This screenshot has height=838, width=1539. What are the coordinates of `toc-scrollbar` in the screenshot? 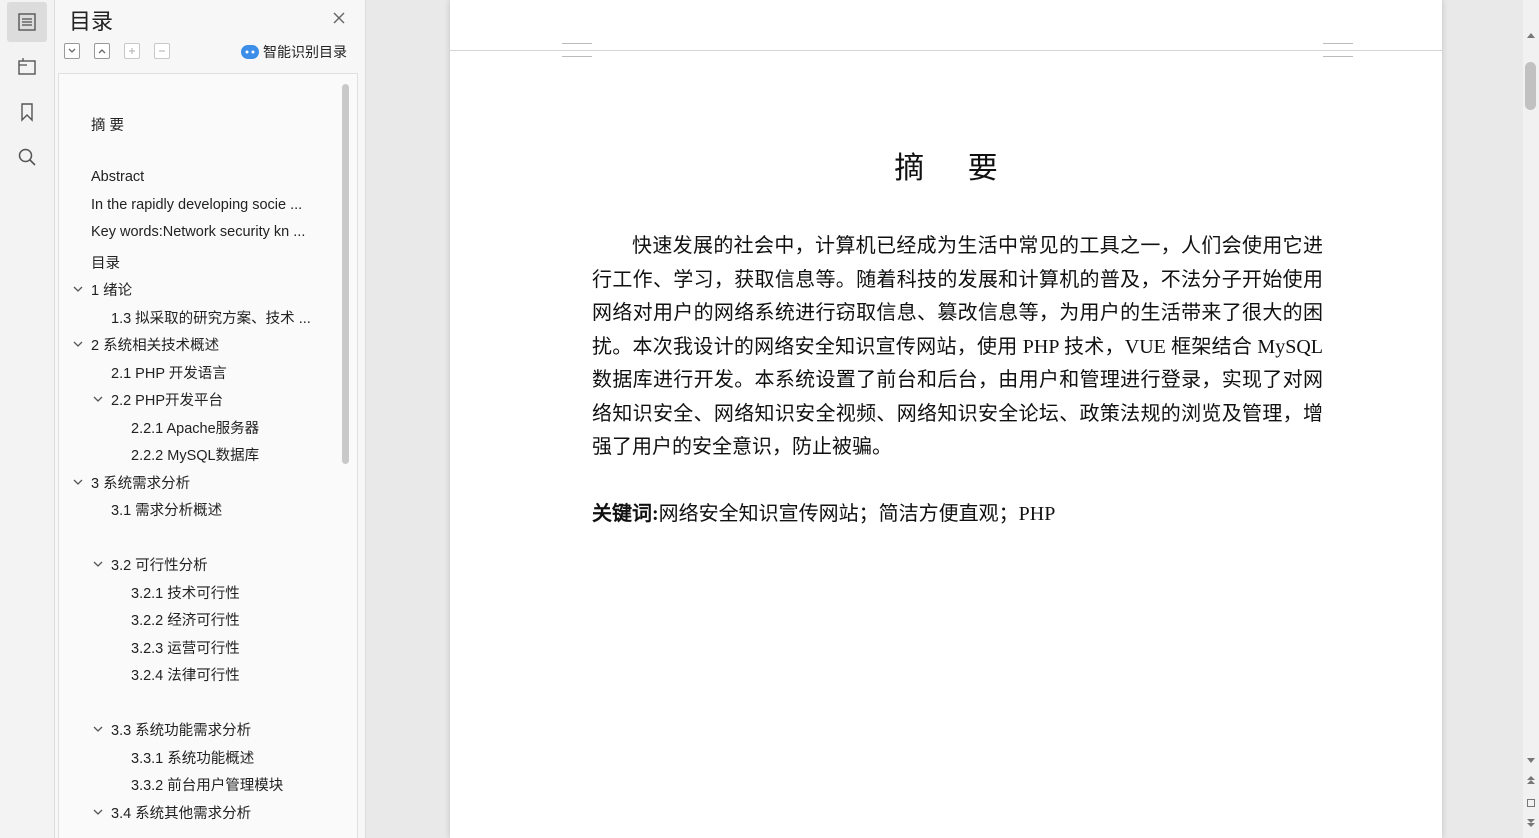 It's located at (345, 274).